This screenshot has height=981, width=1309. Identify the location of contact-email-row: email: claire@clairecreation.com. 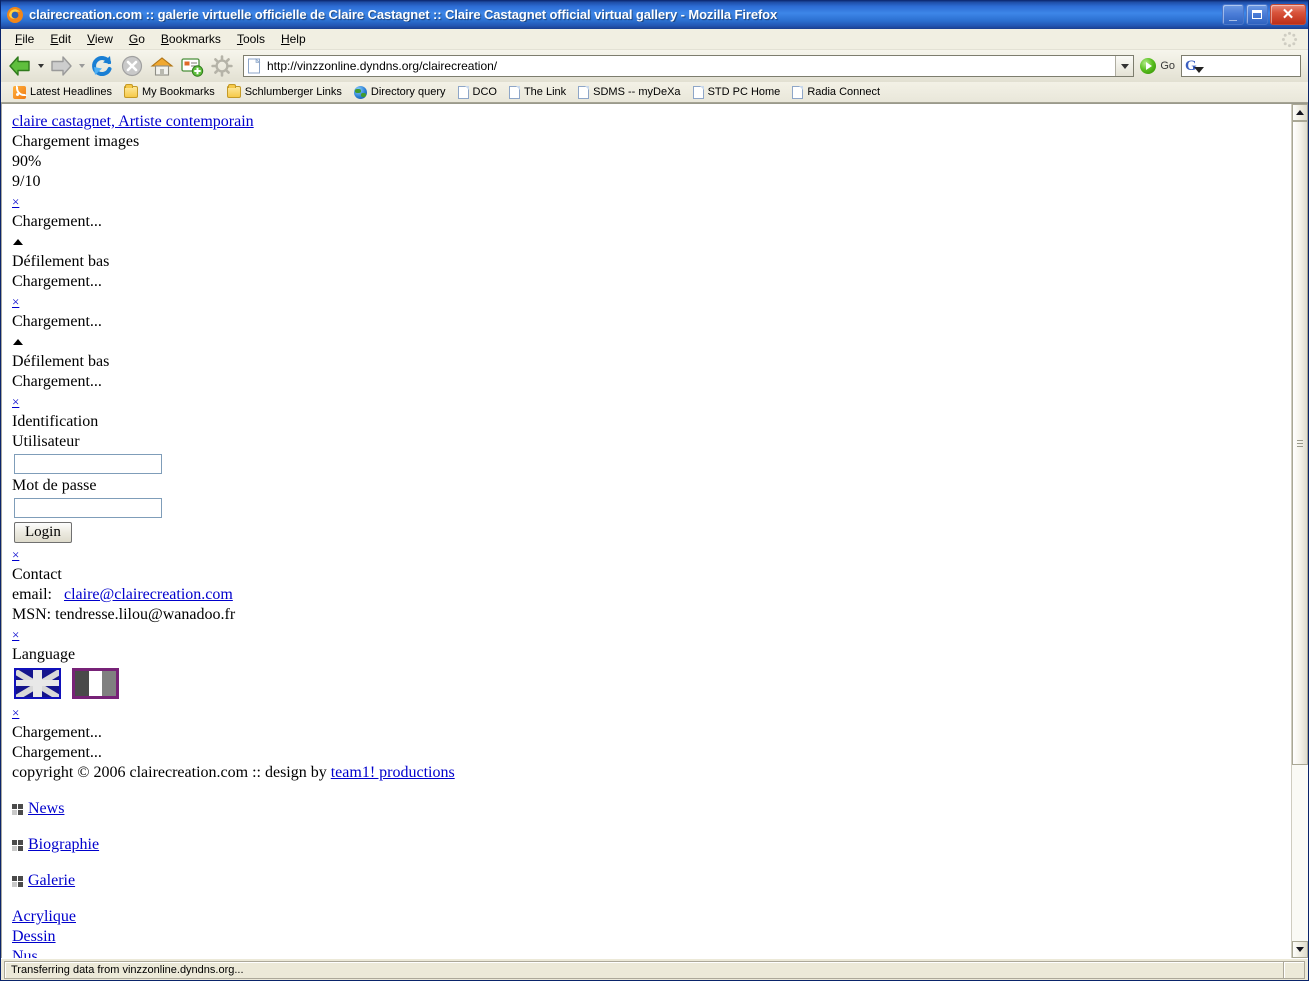
(651, 595).